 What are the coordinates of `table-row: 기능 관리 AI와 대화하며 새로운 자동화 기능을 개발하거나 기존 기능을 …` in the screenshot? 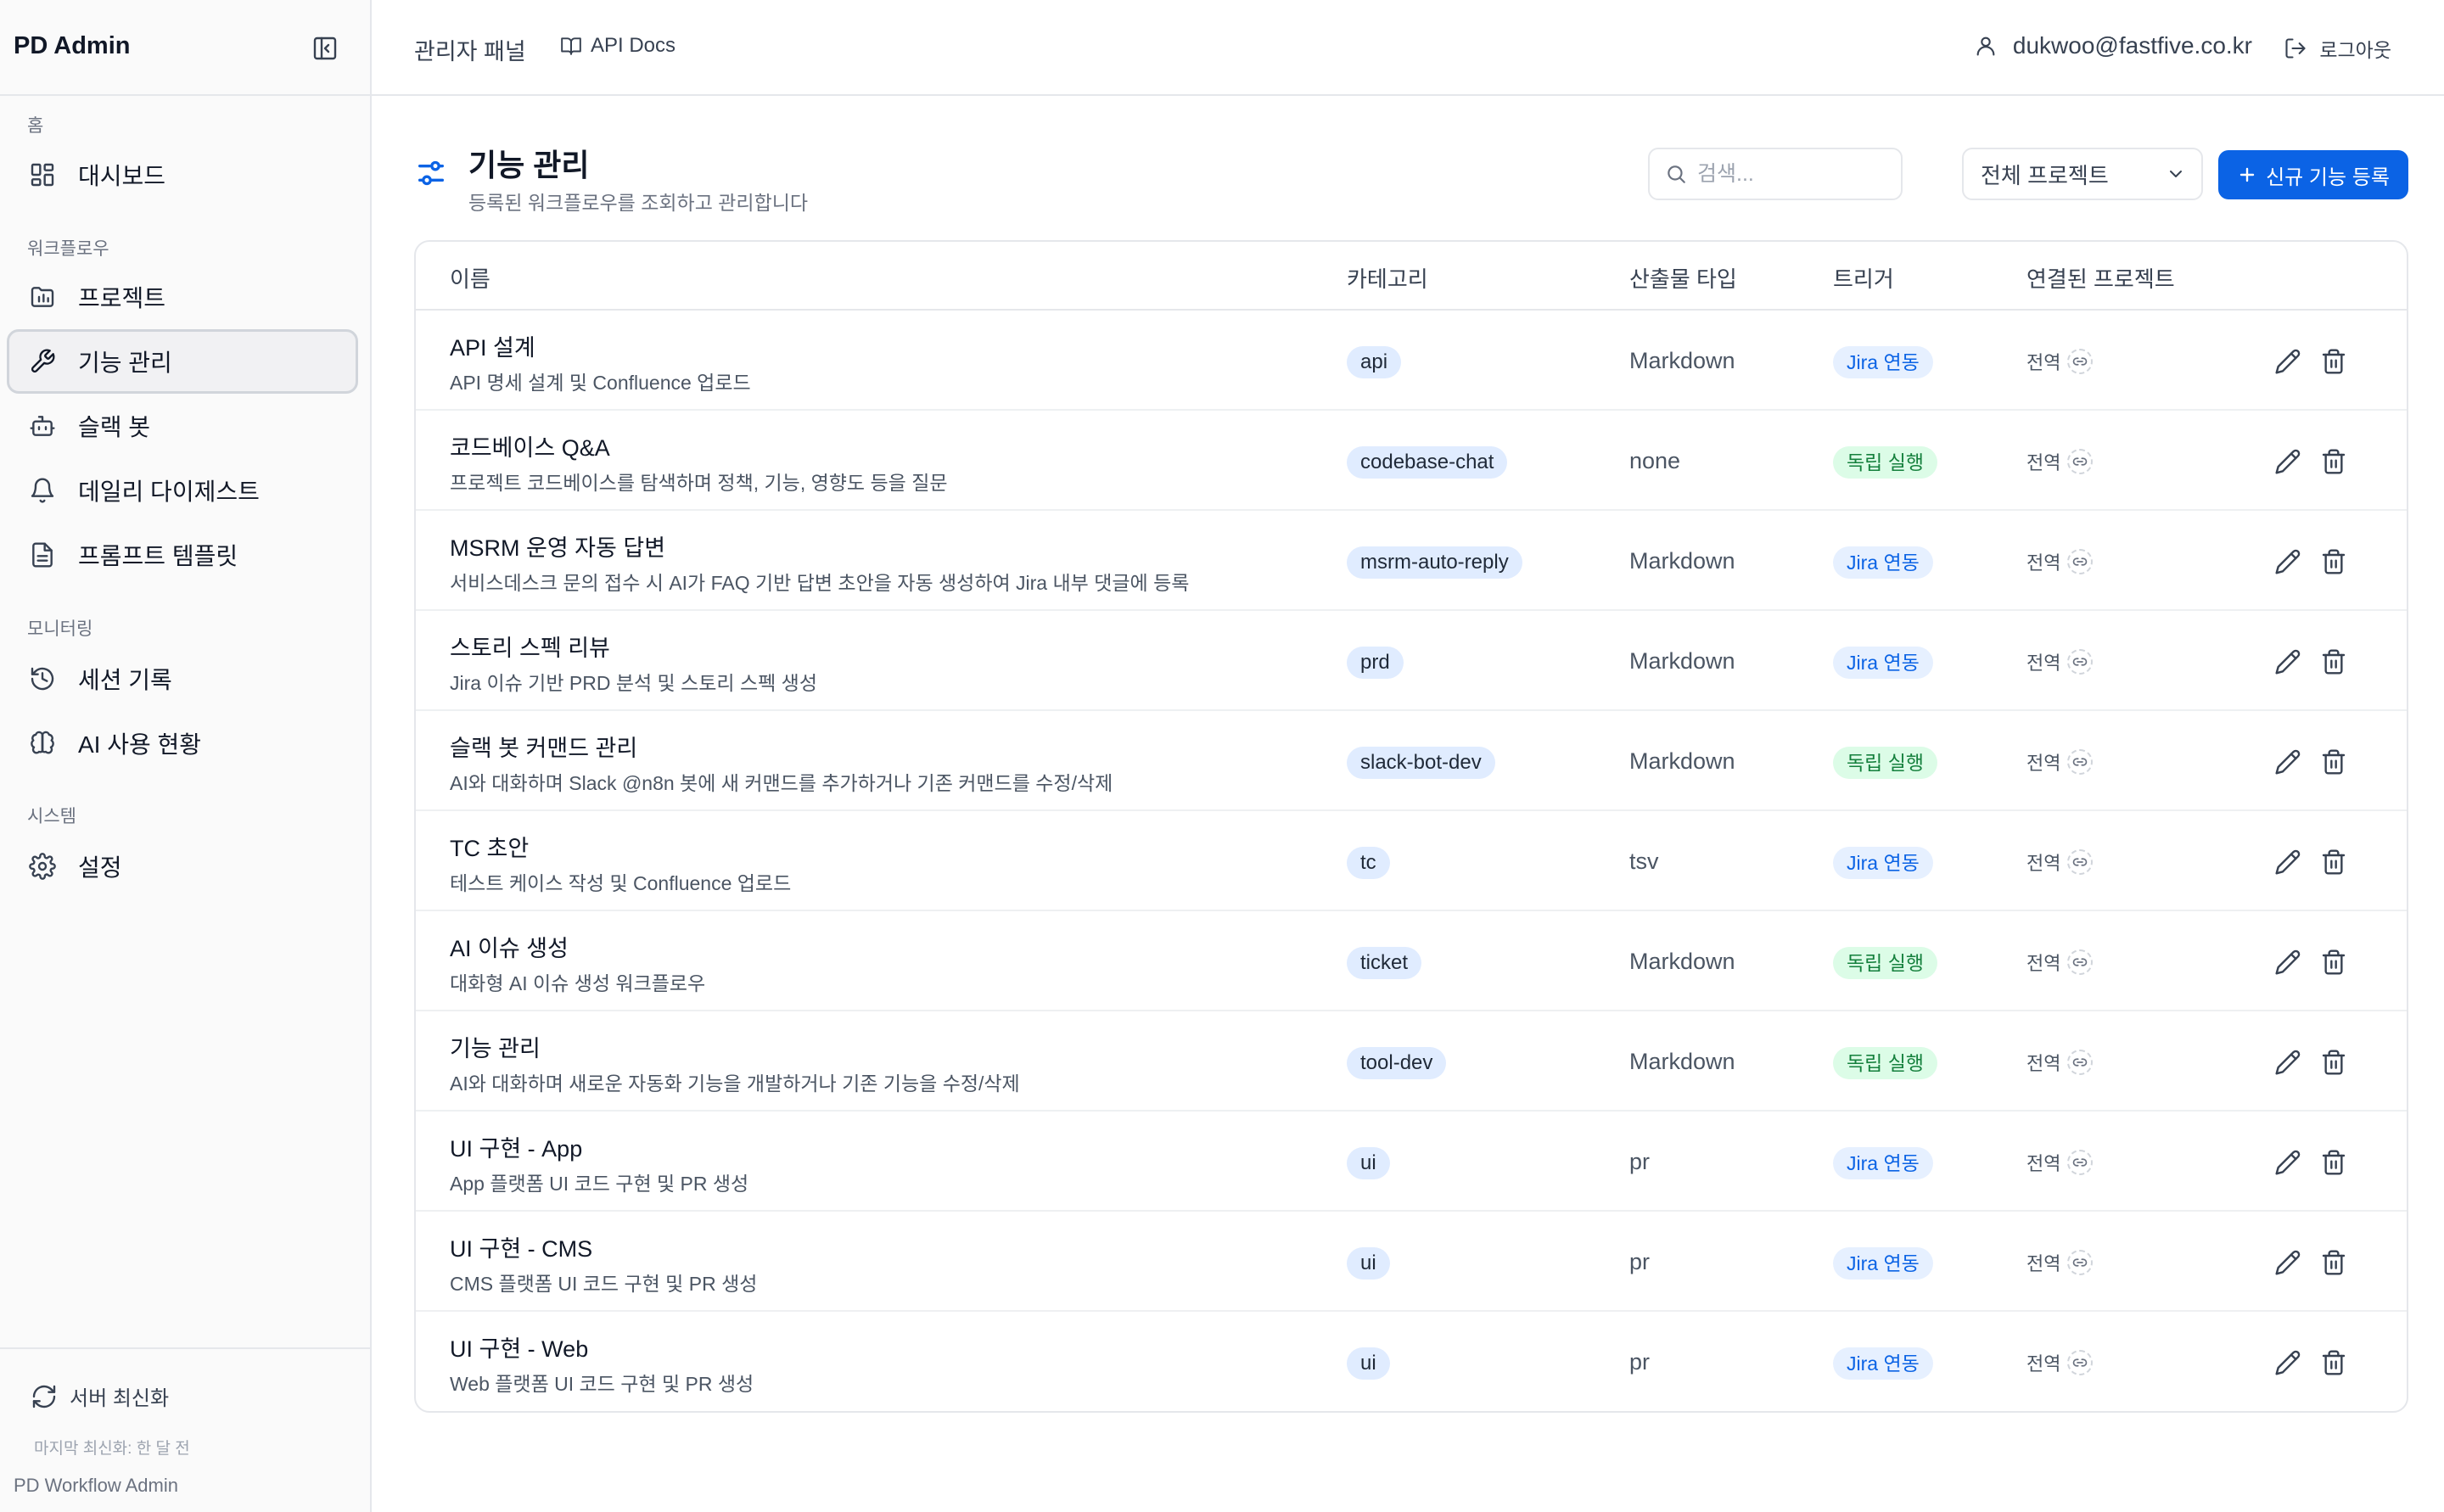 It's located at (1411, 1062).